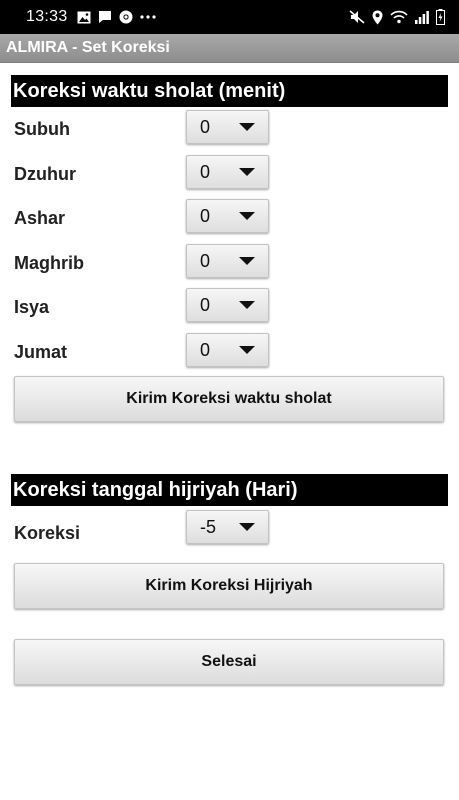  I want to click on chrome-icon, so click(126, 17).